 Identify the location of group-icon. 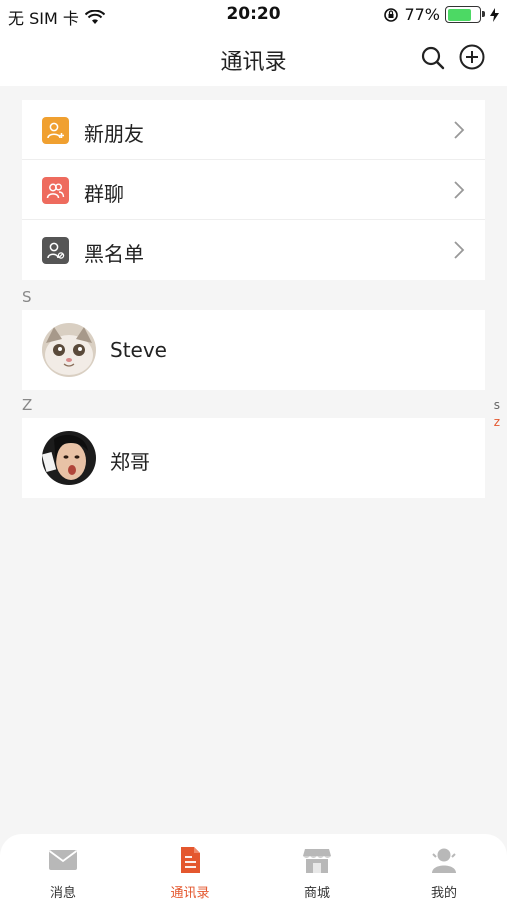
(55, 190).